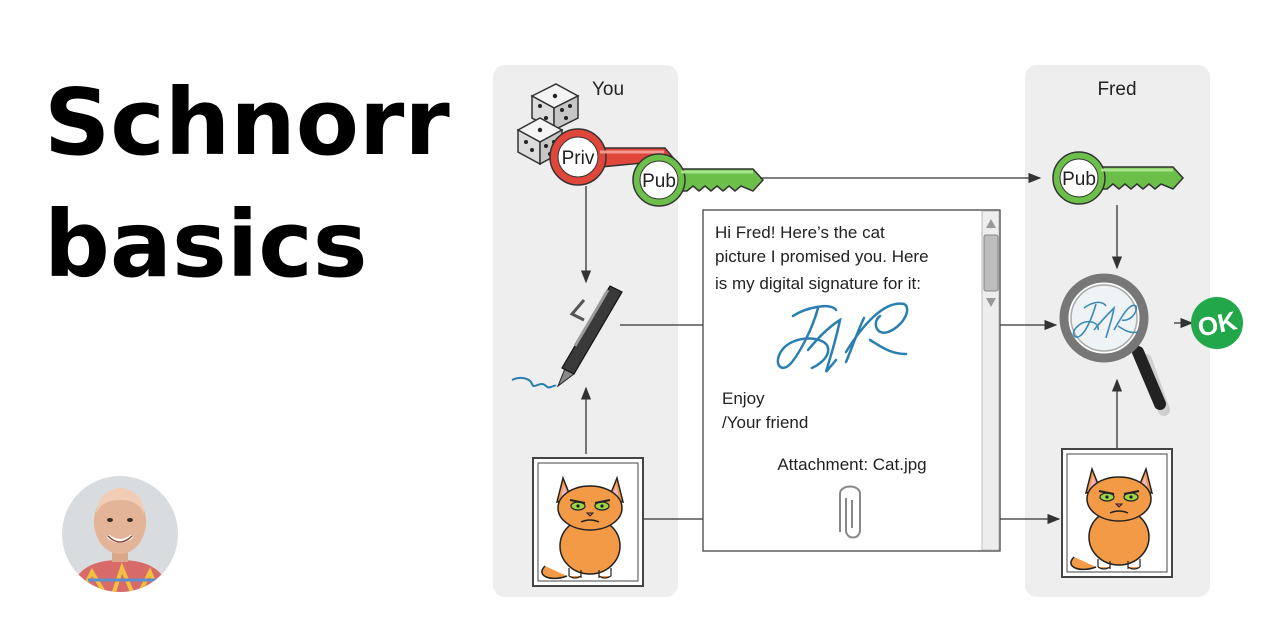 The height and width of the screenshot is (644, 1282). What do you see at coordinates (800, 232) in the screenshot?
I see `message-line-1: Hi Fred! Here’s the cat` at bounding box center [800, 232].